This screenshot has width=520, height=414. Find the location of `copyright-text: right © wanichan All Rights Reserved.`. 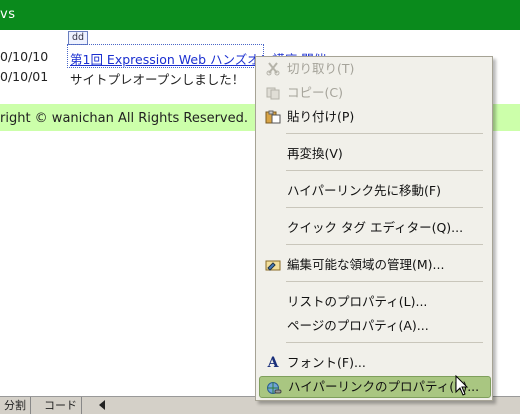

copyright-text: right © wanichan All Rights Reserved. is located at coordinates (124, 118).